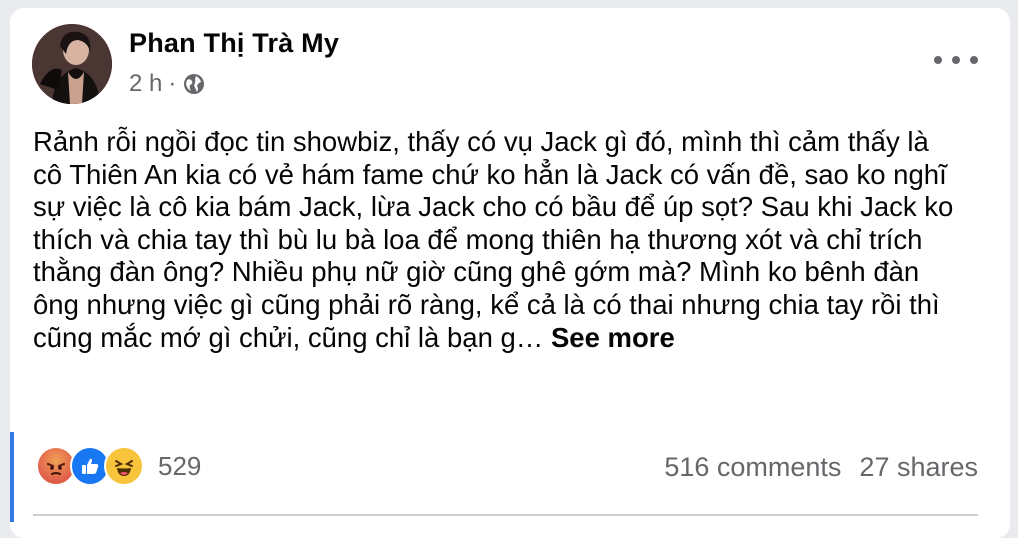 Image resolution: width=1018 pixels, height=538 pixels. What do you see at coordinates (72, 64) in the screenshot?
I see `author-avatar` at bounding box center [72, 64].